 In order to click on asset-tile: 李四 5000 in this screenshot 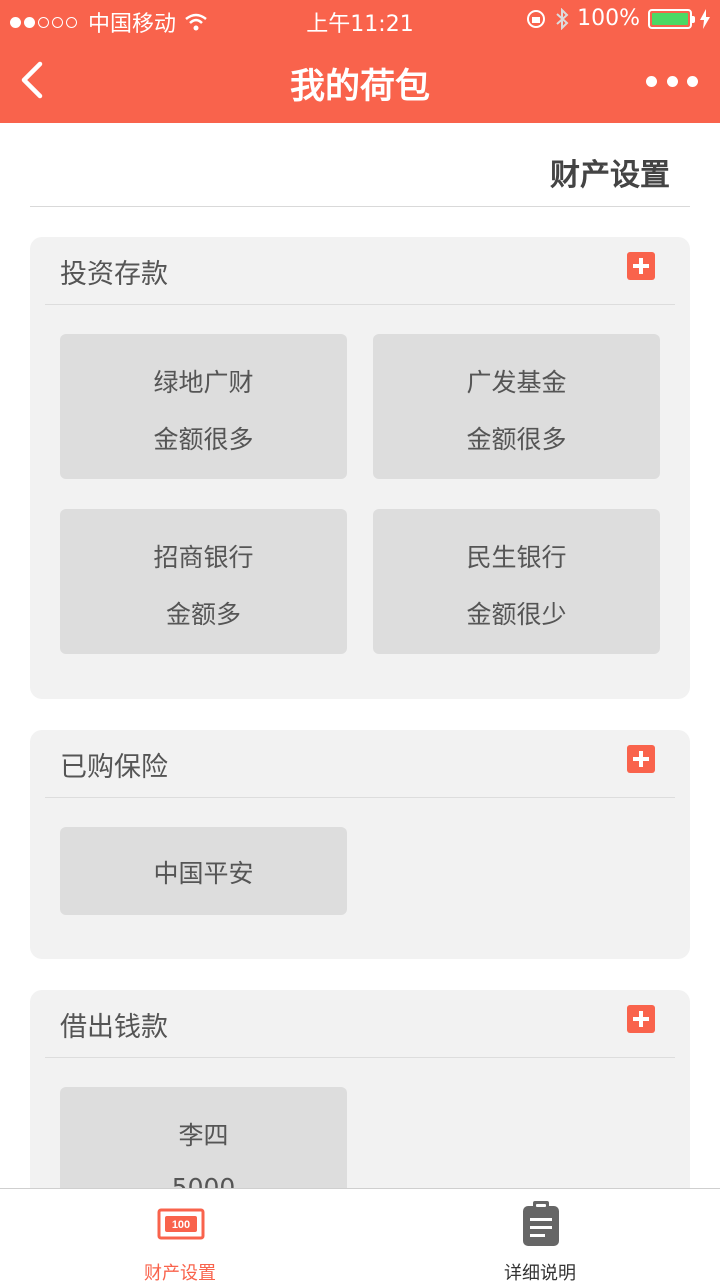, I will do `click(203, 1137)`.